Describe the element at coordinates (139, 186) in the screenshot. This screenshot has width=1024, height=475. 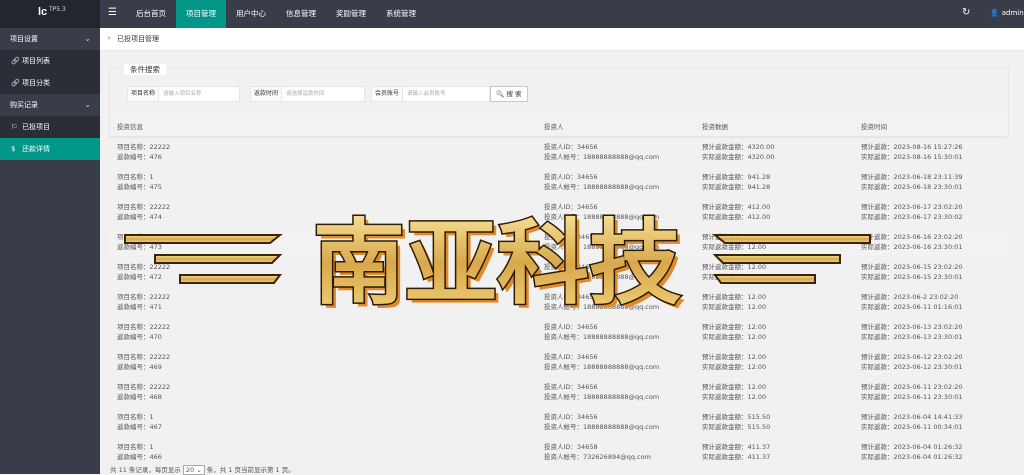
I see `cell-line: 返款编号：475` at that location.